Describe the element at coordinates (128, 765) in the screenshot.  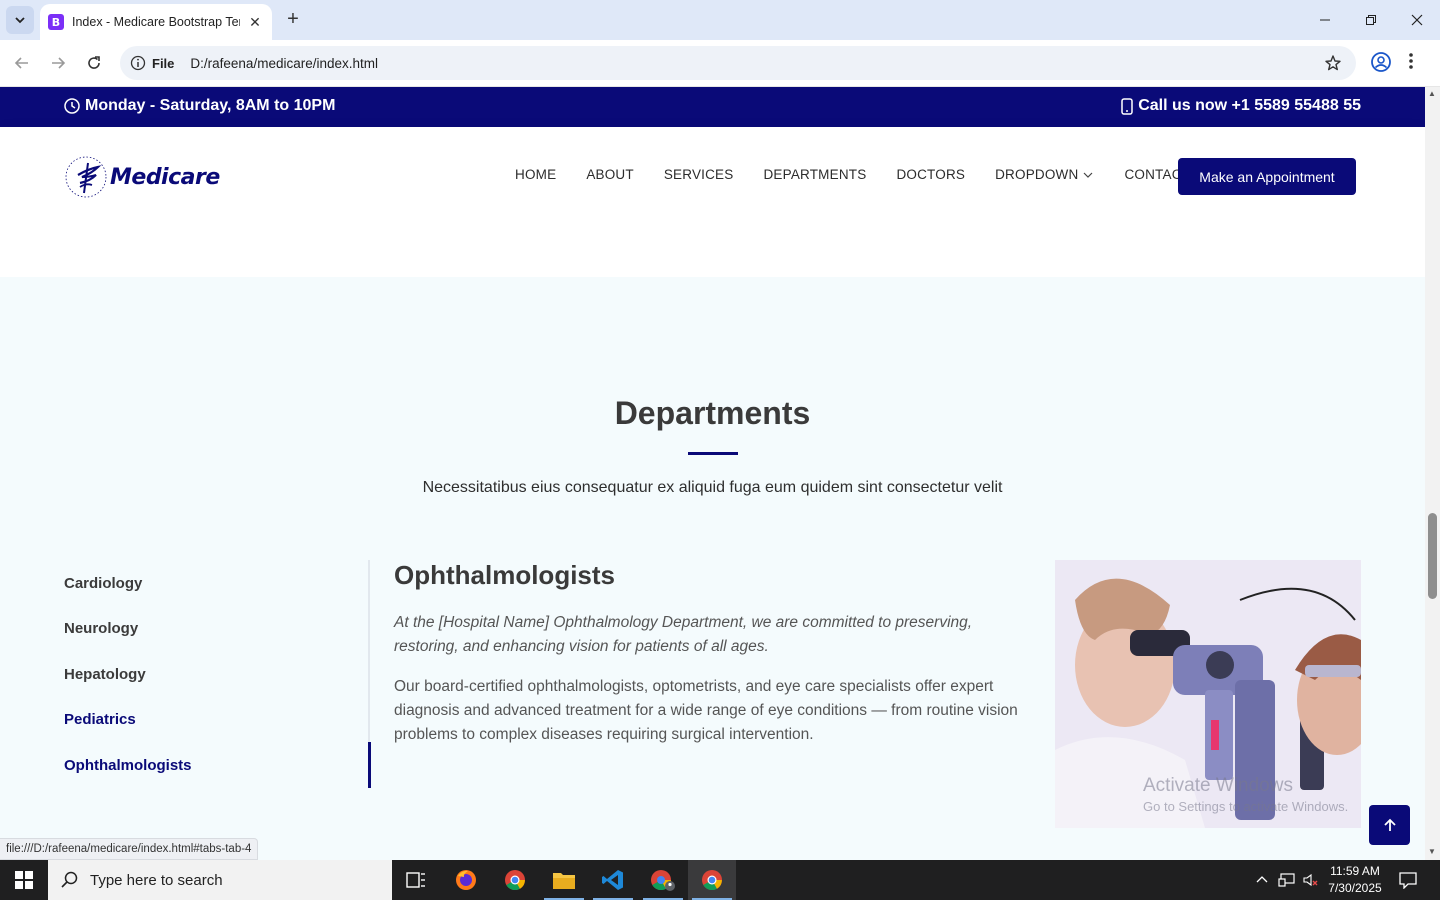
I see `tab-ophthalmologists: Ophthalmologists` at that location.